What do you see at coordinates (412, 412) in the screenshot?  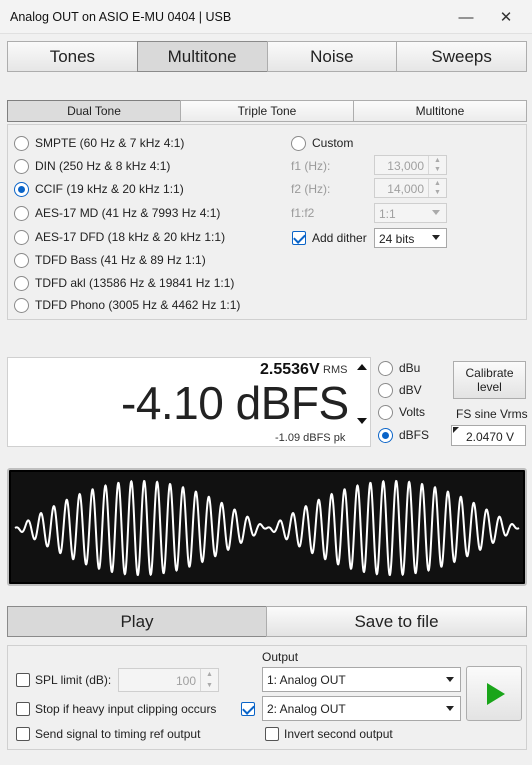 I see `unit-label-volts: Volts` at bounding box center [412, 412].